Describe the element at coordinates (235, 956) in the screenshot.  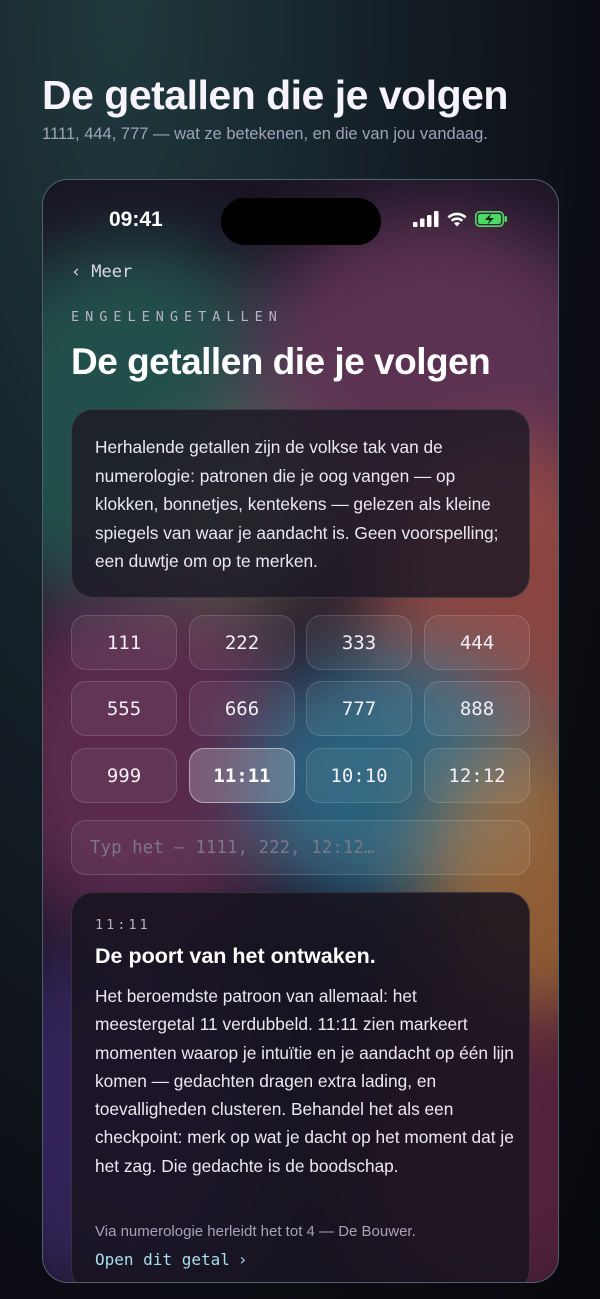
I see `detail-heading: De poort van het ontwaken.` at that location.